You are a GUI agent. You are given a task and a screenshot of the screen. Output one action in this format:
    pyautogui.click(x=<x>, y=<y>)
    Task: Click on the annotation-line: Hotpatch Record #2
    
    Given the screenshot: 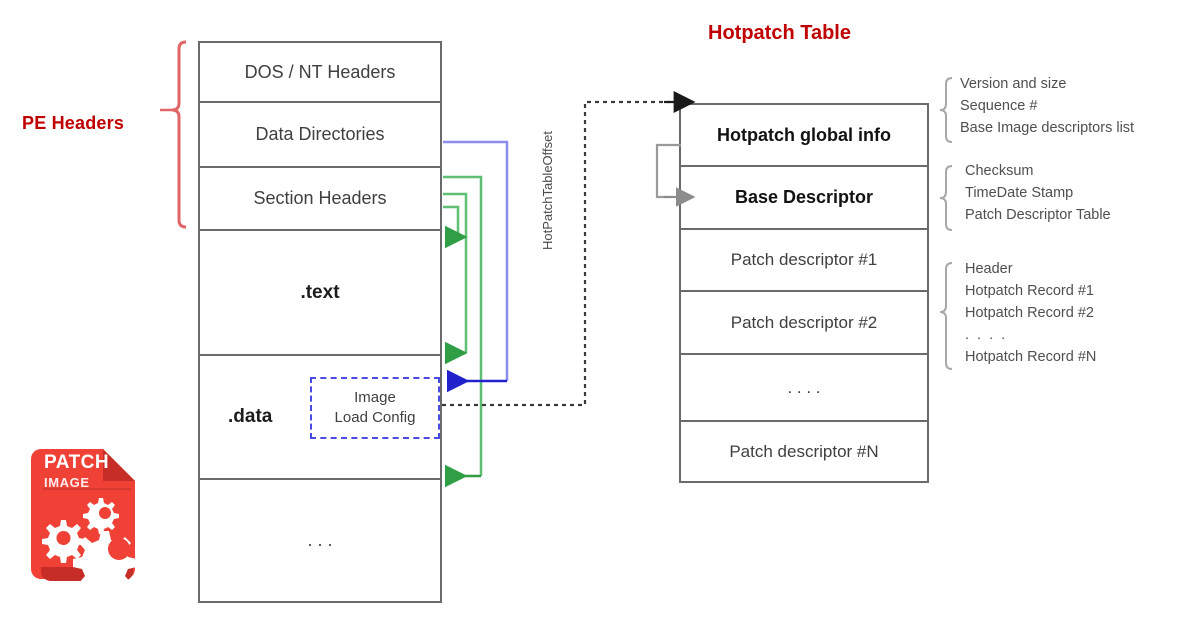 What is the action you would take?
    pyautogui.click(x=1029, y=313)
    